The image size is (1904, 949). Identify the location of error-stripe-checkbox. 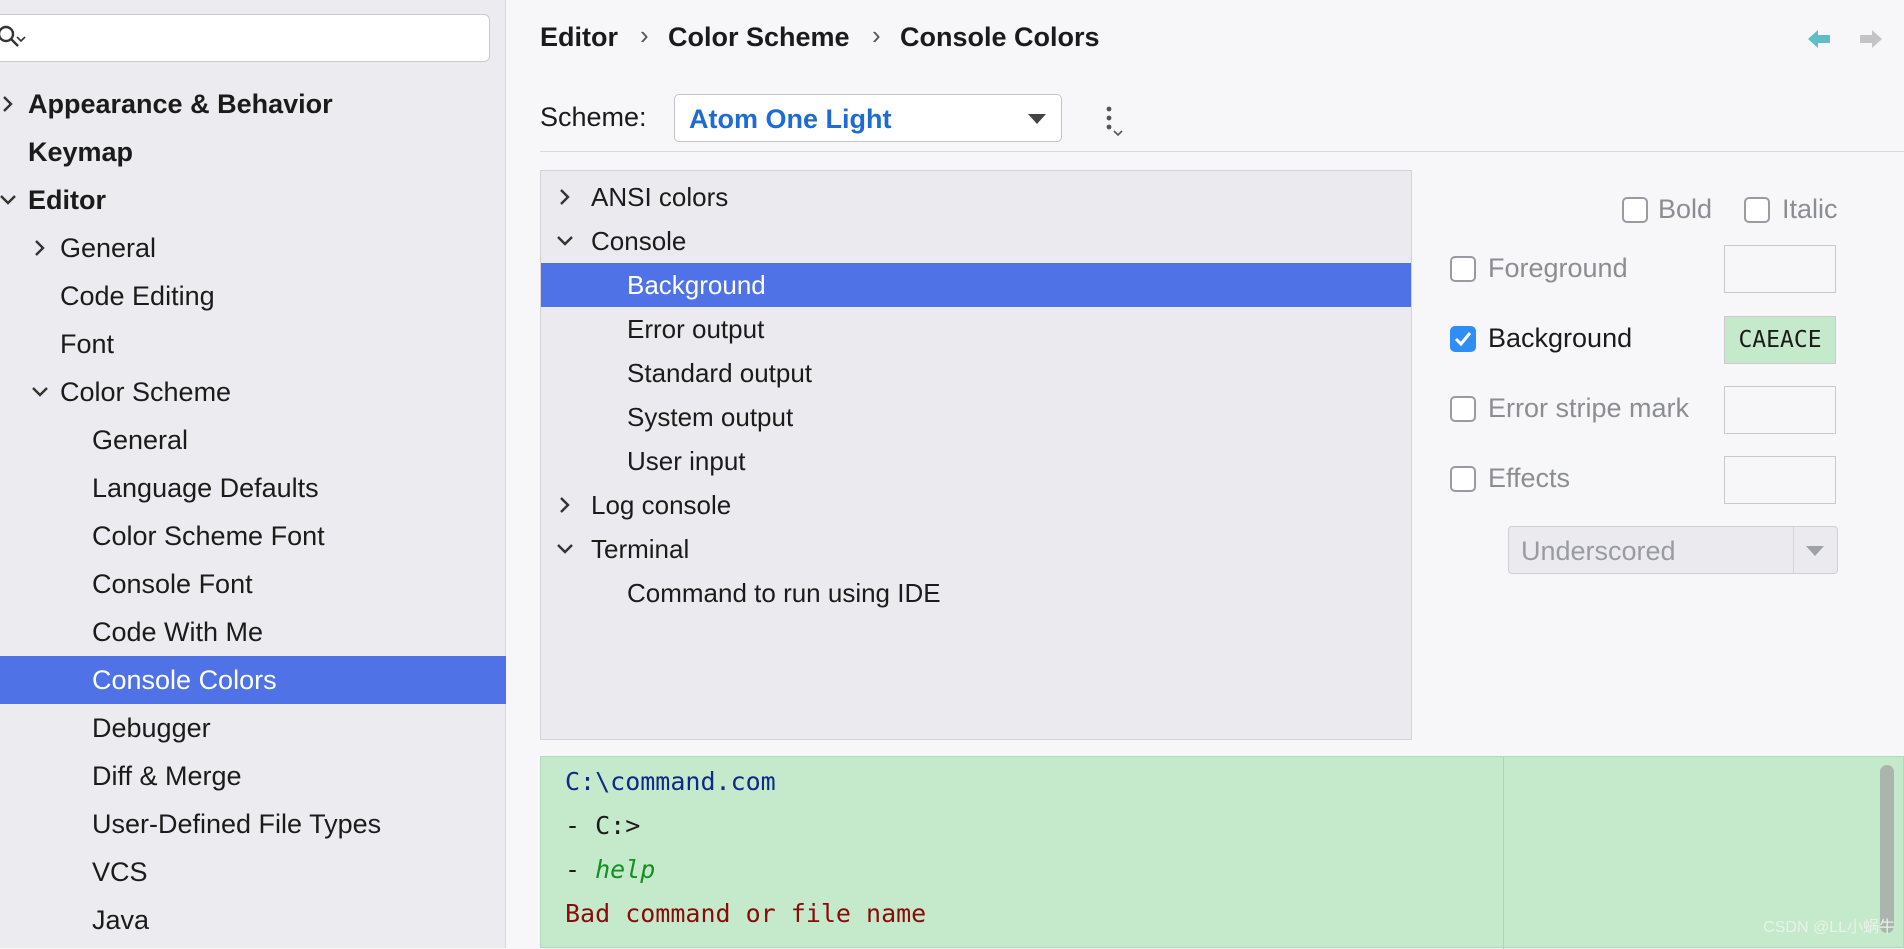
(1463, 409).